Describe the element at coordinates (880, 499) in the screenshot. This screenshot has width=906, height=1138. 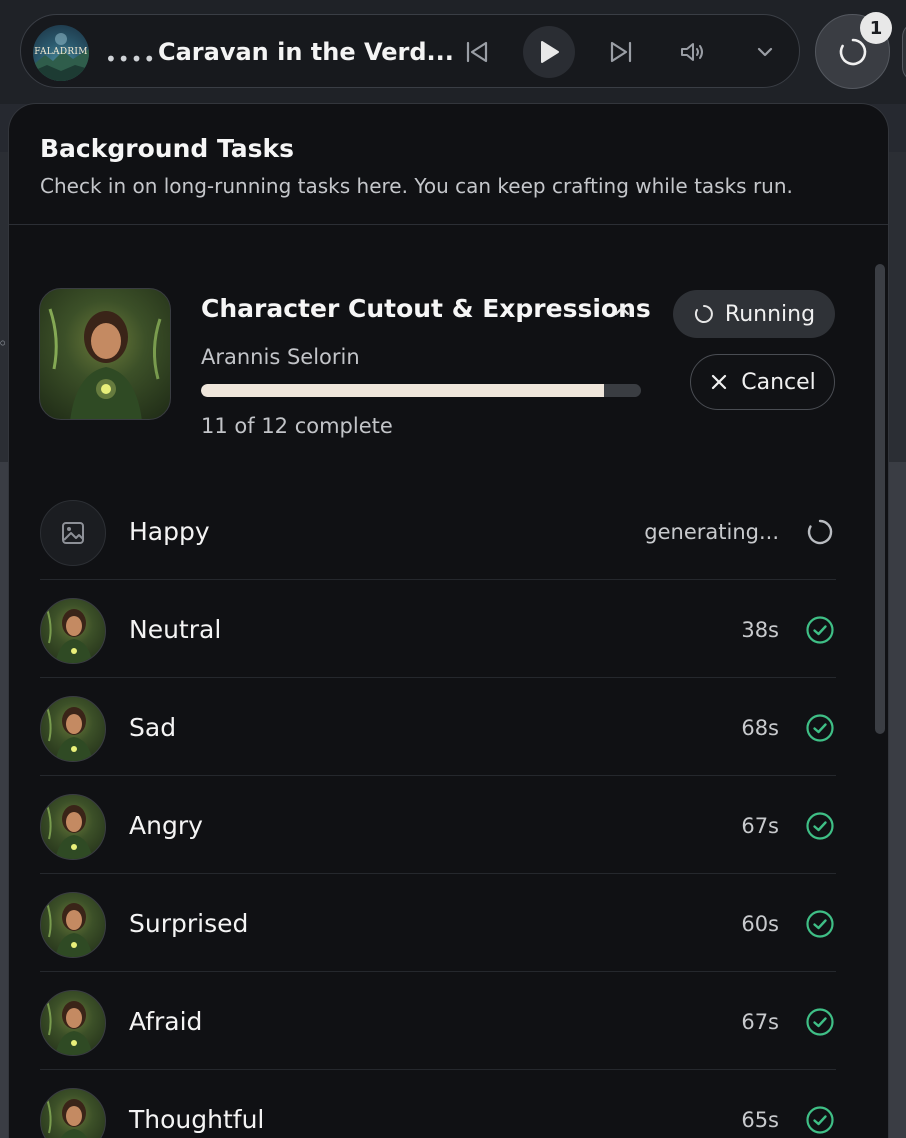
I see `panel-scrollbar` at that location.